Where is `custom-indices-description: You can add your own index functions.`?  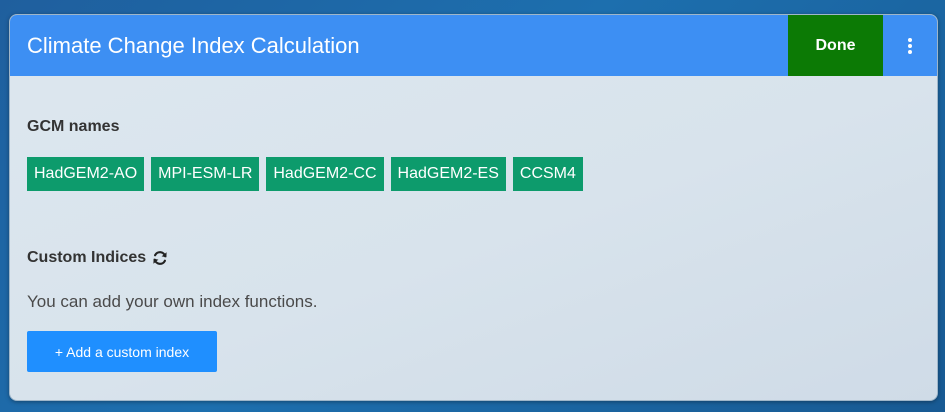
custom-indices-description: You can add your own index functions. is located at coordinates (172, 301).